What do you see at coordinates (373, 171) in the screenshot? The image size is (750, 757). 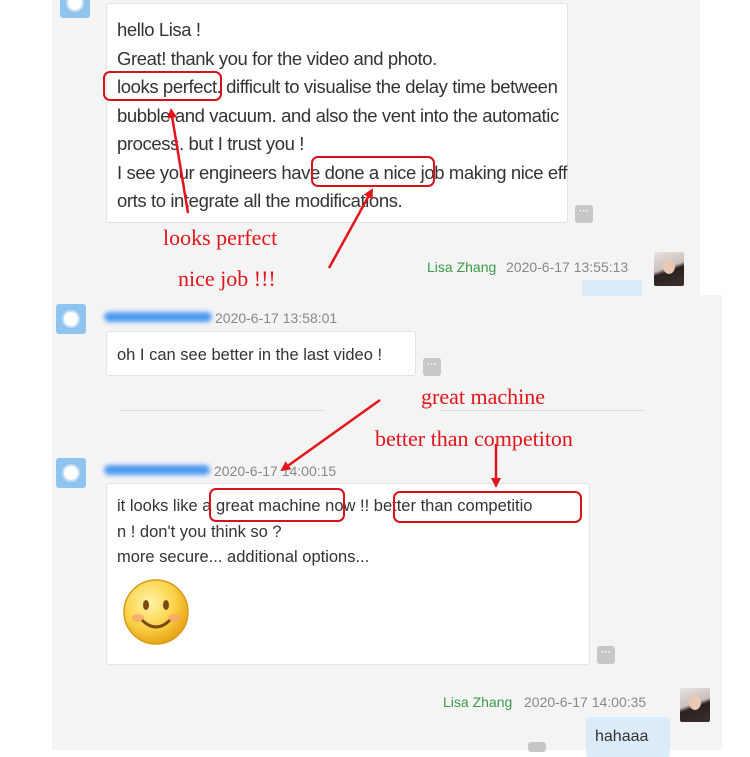 I see `highlight-box-nice-job` at bounding box center [373, 171].